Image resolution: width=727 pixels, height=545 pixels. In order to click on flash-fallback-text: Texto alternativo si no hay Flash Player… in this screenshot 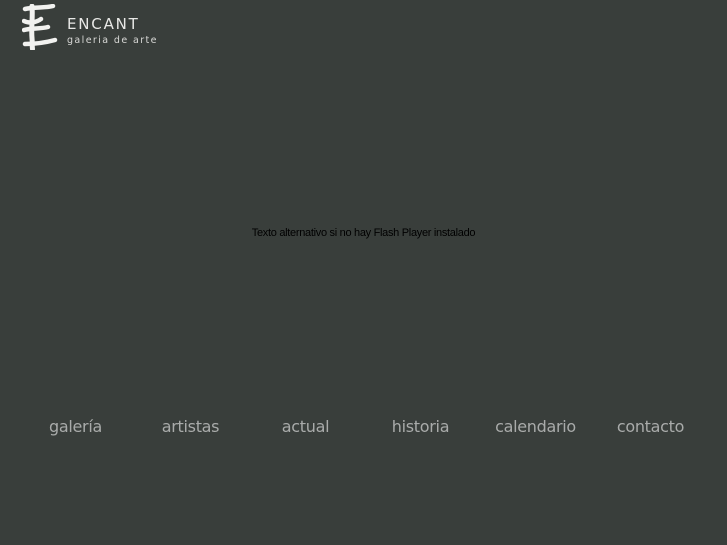, I will do `click(363, 233)`.